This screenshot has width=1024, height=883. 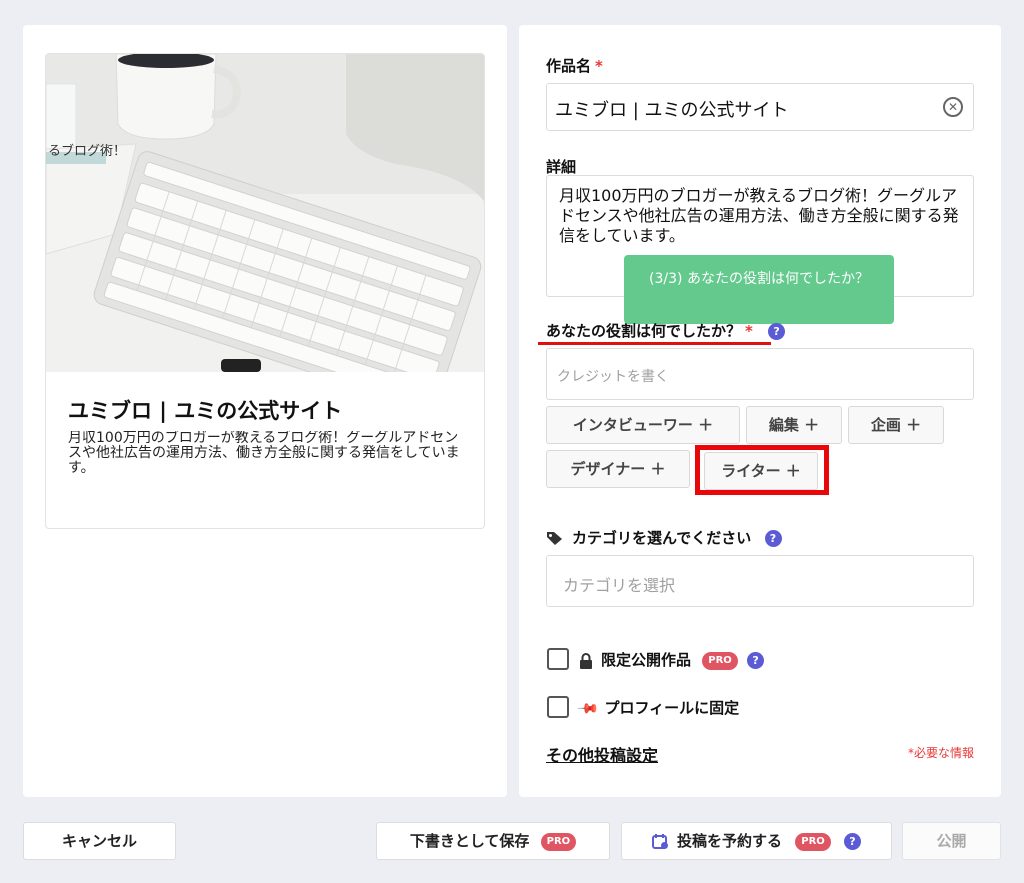 What do you see at coordinates (99, 841) in the screenshot?
I see `cancel-button: キャンセル` at bounding box center [99, 841].